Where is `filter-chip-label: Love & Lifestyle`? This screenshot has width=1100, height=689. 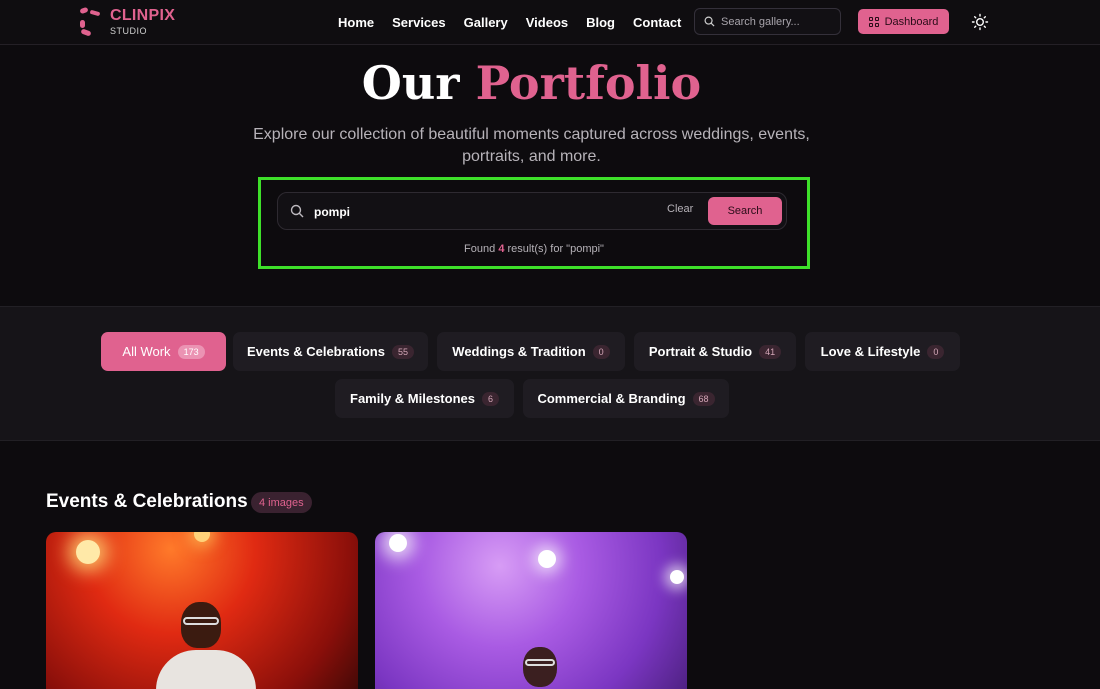 filter-chip-label: Love & Lifestyle is located at coordinates (870, 351).